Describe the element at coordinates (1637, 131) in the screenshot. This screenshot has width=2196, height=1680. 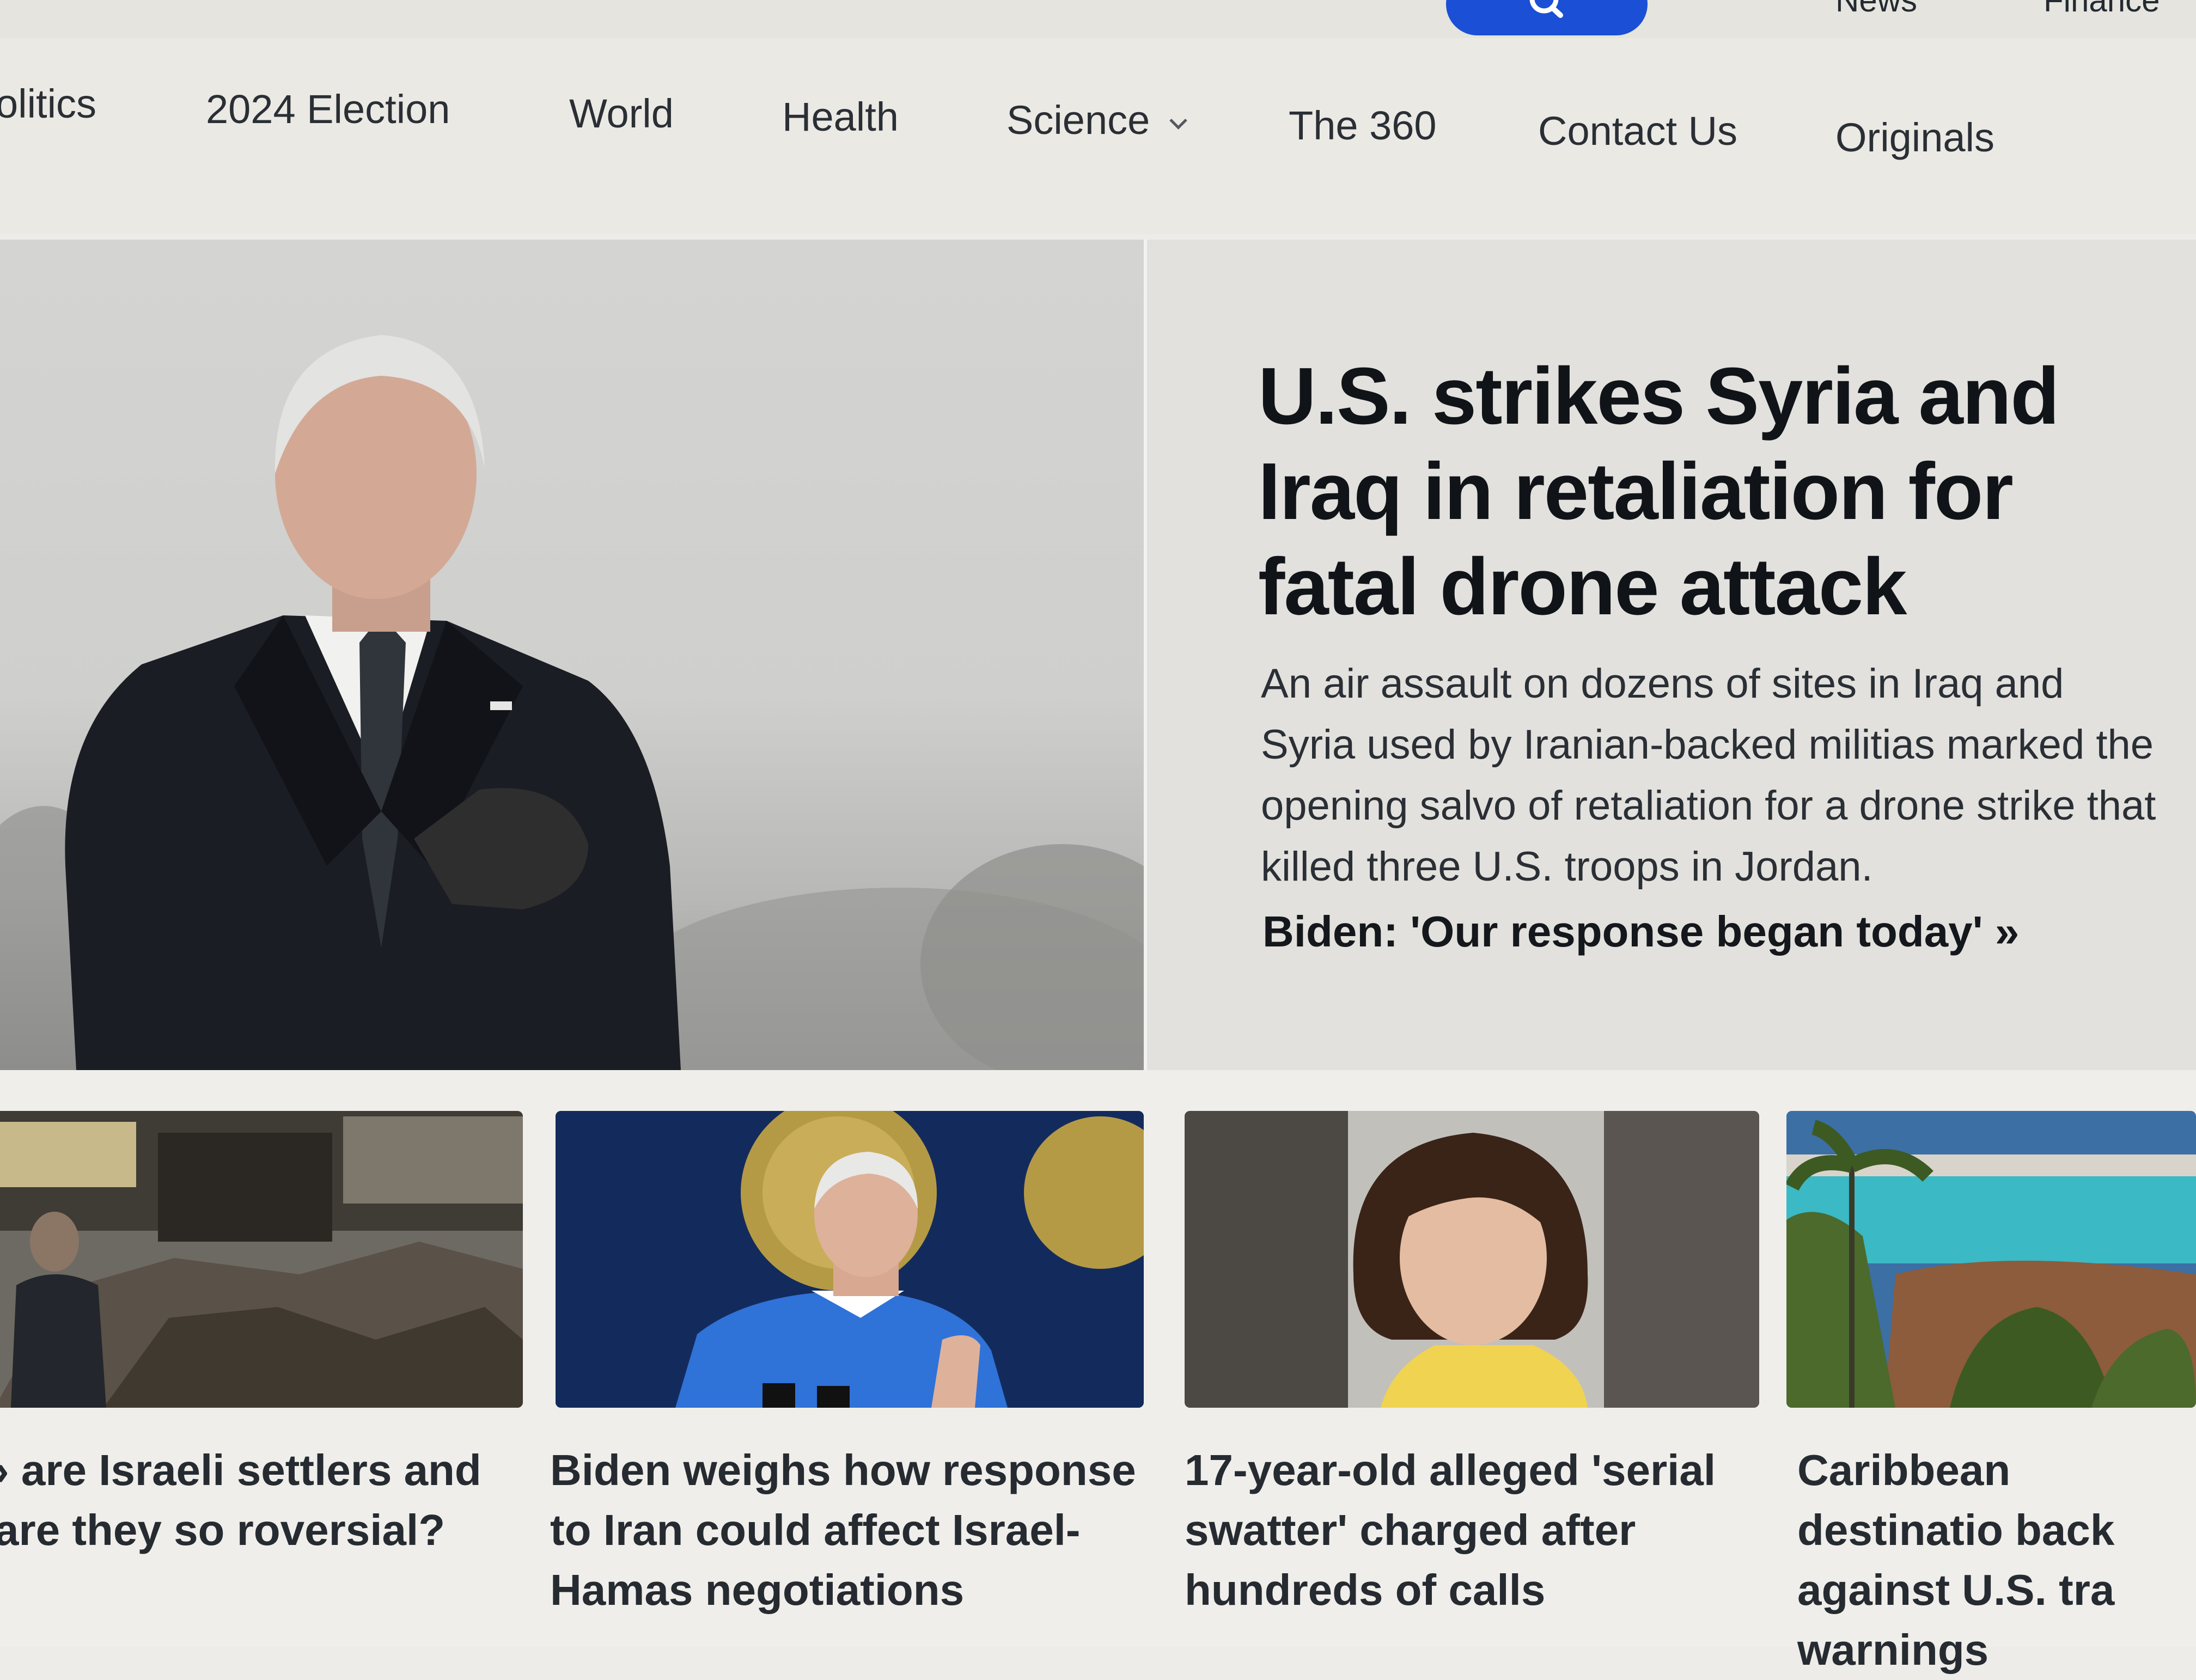
I see `nav-item-contact-us: Contact Us` at that location.